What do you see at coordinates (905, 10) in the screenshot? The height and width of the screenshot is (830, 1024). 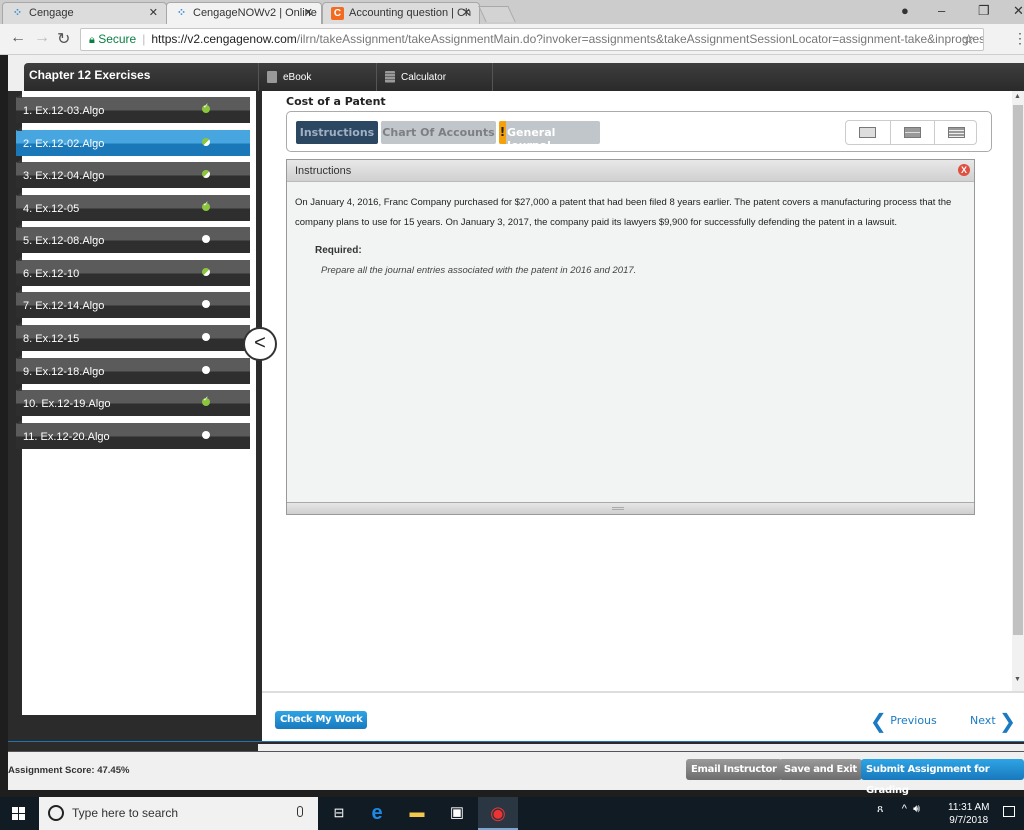 I see `profile-icon: ●` at bounding box center [905, 10].